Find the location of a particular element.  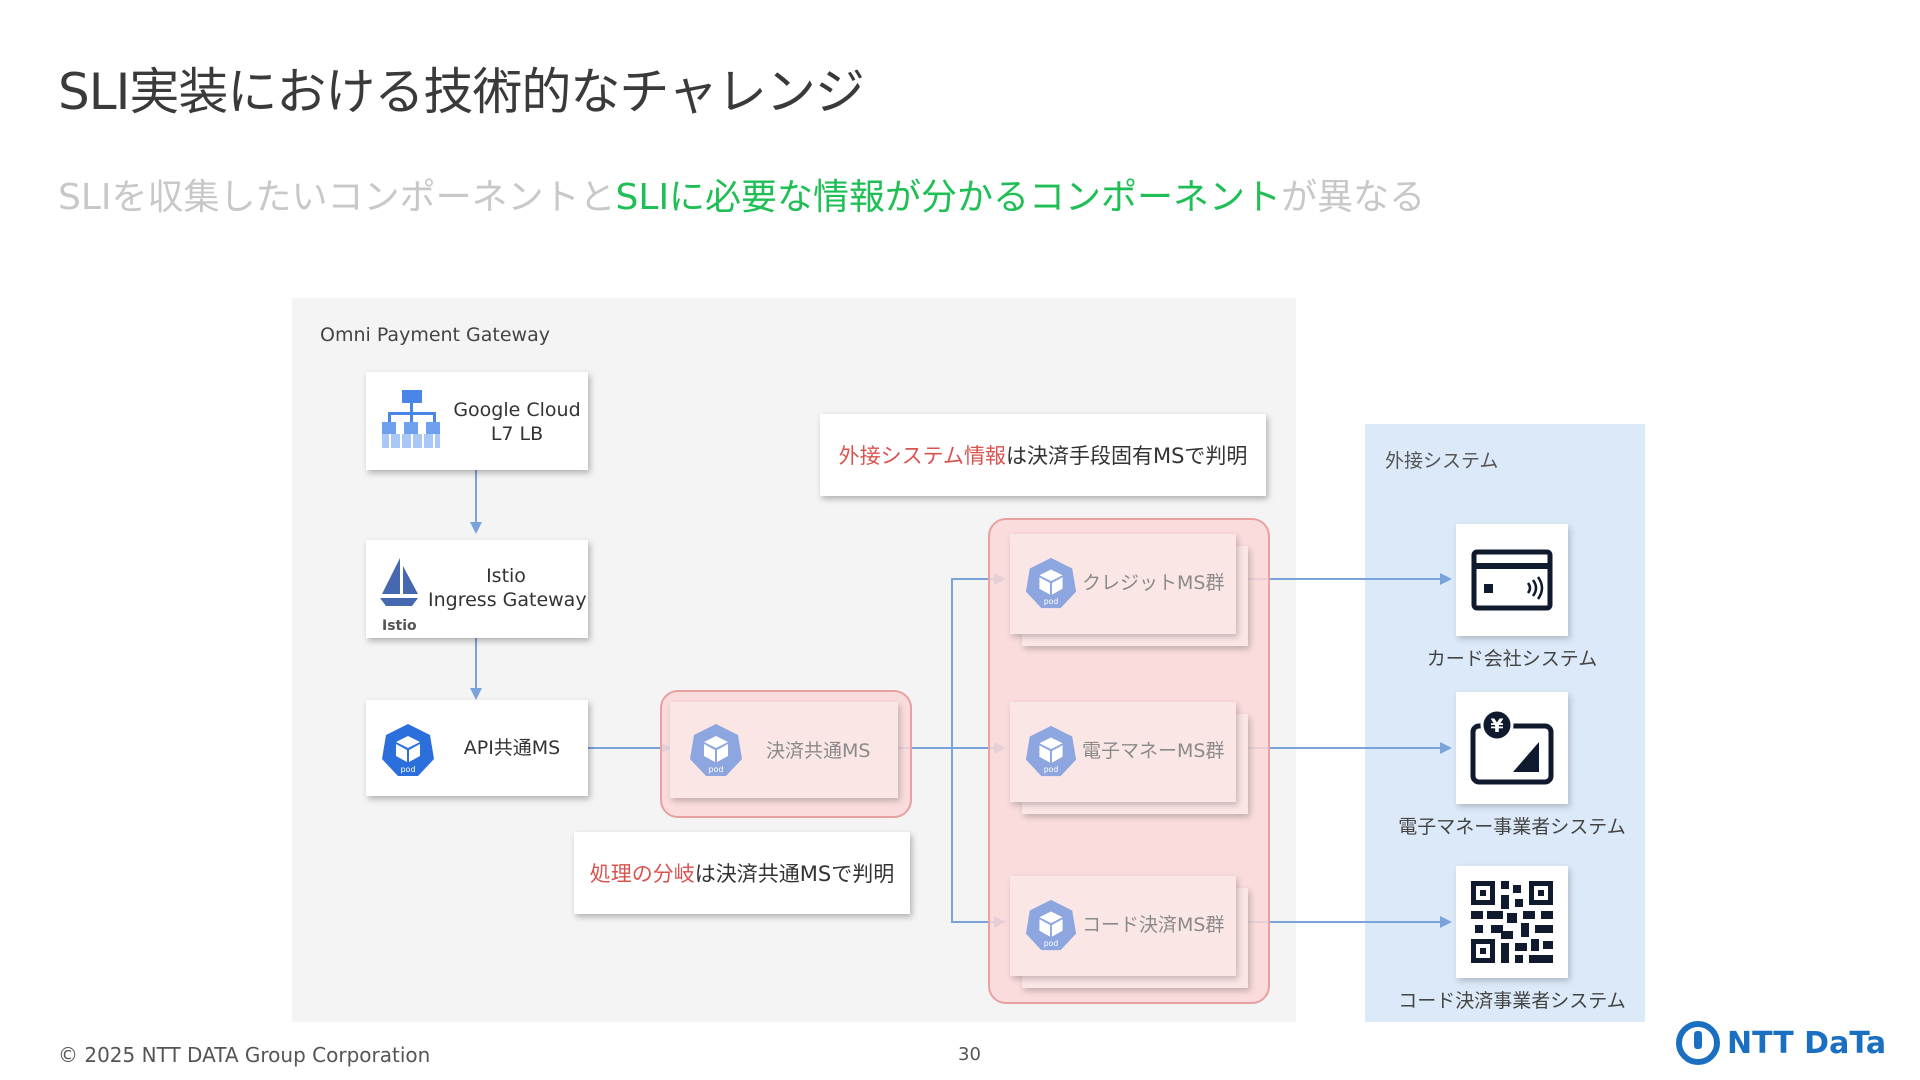

qr-code-icon is located at coordinates (1512, 922).